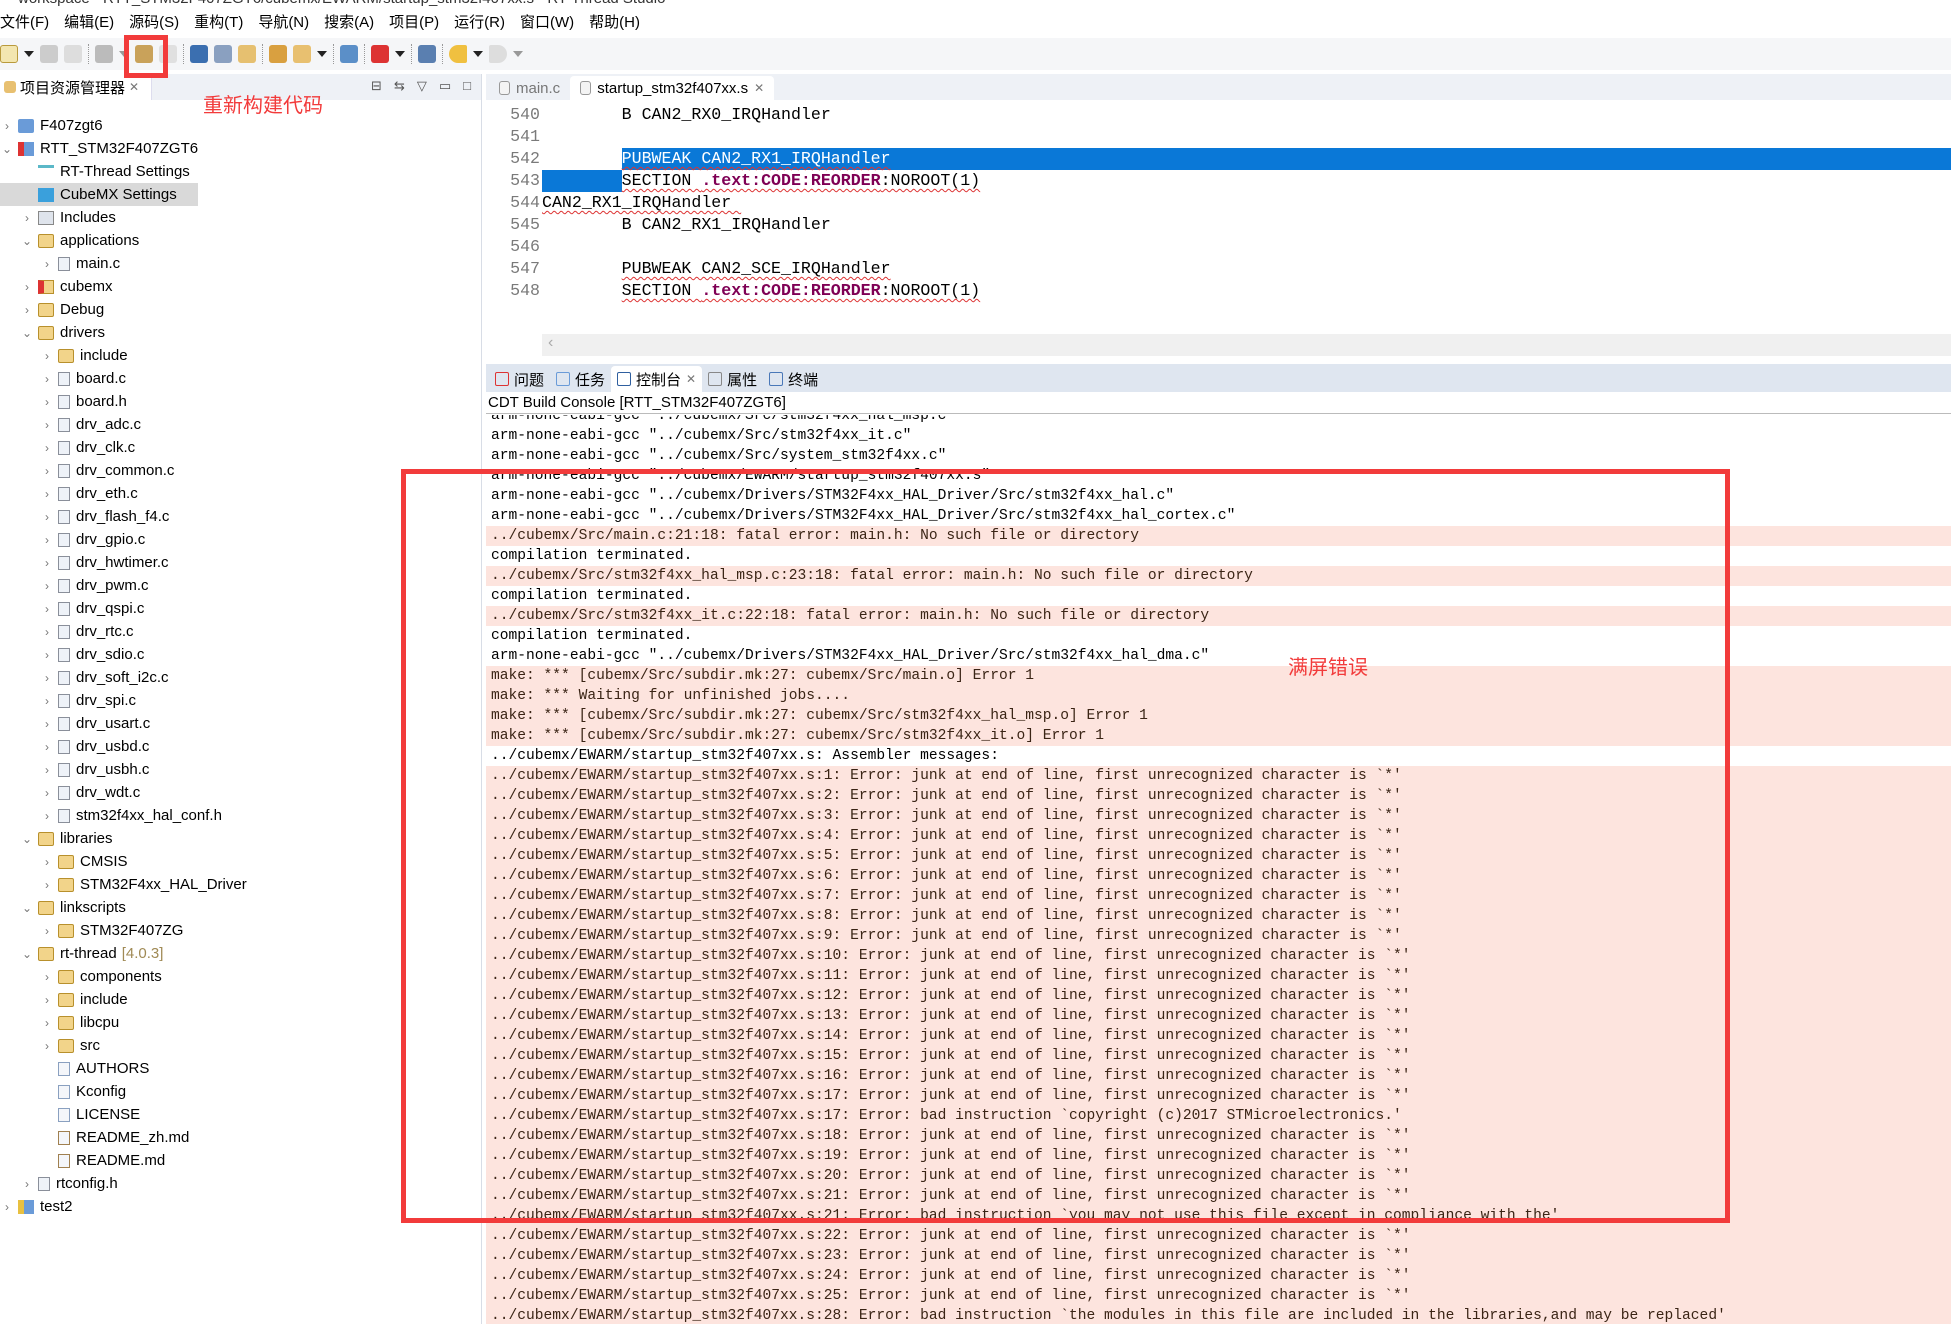 Image resolution: width=1951 pixels, height=1324 pixels. Describe the element at coordinates (240, 378) in the screenshot. I see `tree-item: › board.c` at that location.